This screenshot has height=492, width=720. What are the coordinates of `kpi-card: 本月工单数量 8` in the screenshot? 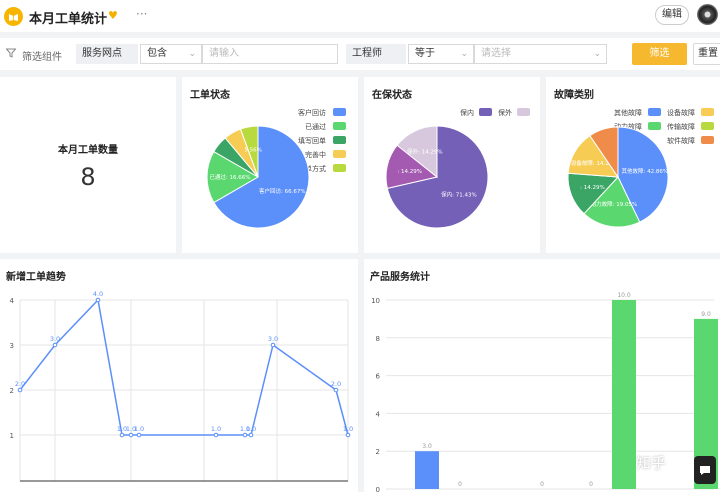 It's located at (88, 165).